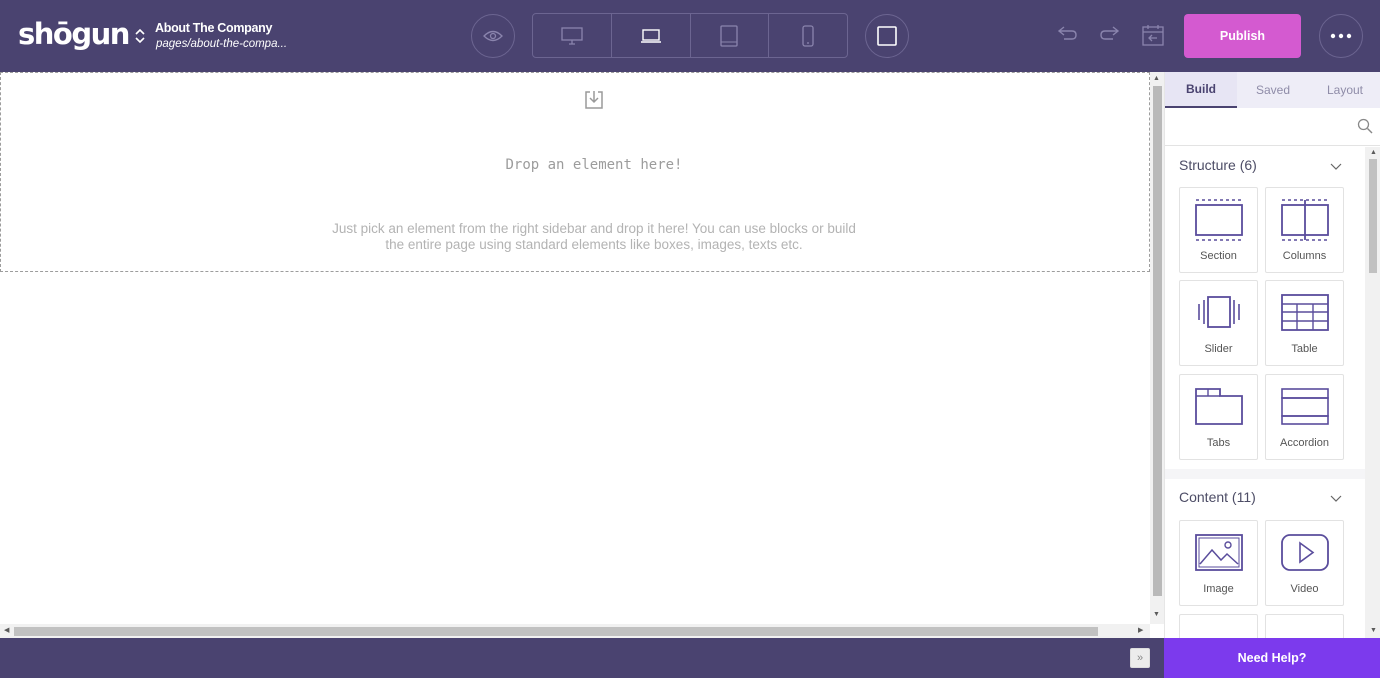 The image size is (1380, 678). I want to click on sidebar-scrollbar: ▲ ▼, so click(1372, 392).